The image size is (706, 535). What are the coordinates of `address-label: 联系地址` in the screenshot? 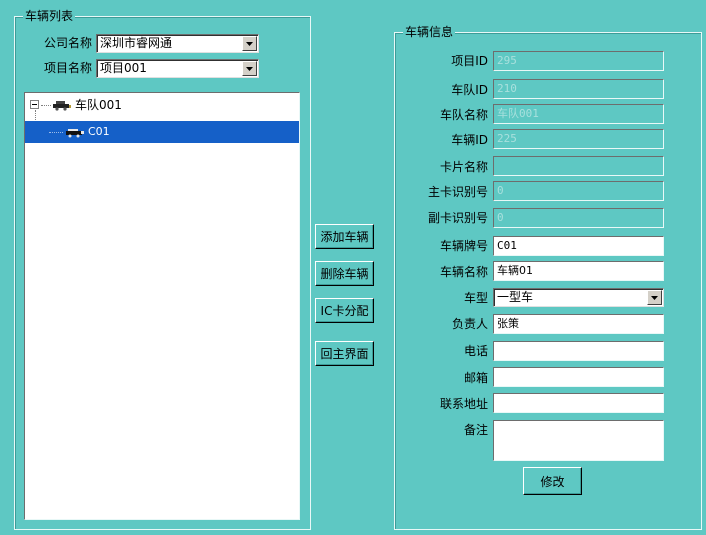 It's located at (463, 404).